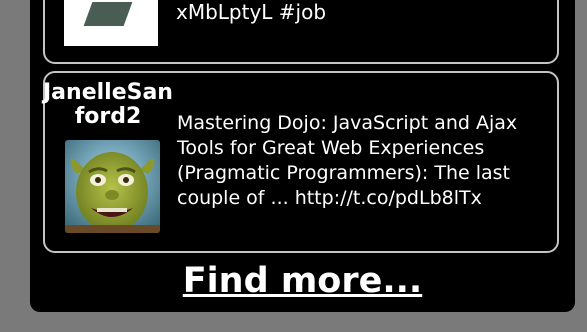 This screenshot has height=332, width=587. I want to click on tweet-text: xMbLptyL #job, so click(251, 12).